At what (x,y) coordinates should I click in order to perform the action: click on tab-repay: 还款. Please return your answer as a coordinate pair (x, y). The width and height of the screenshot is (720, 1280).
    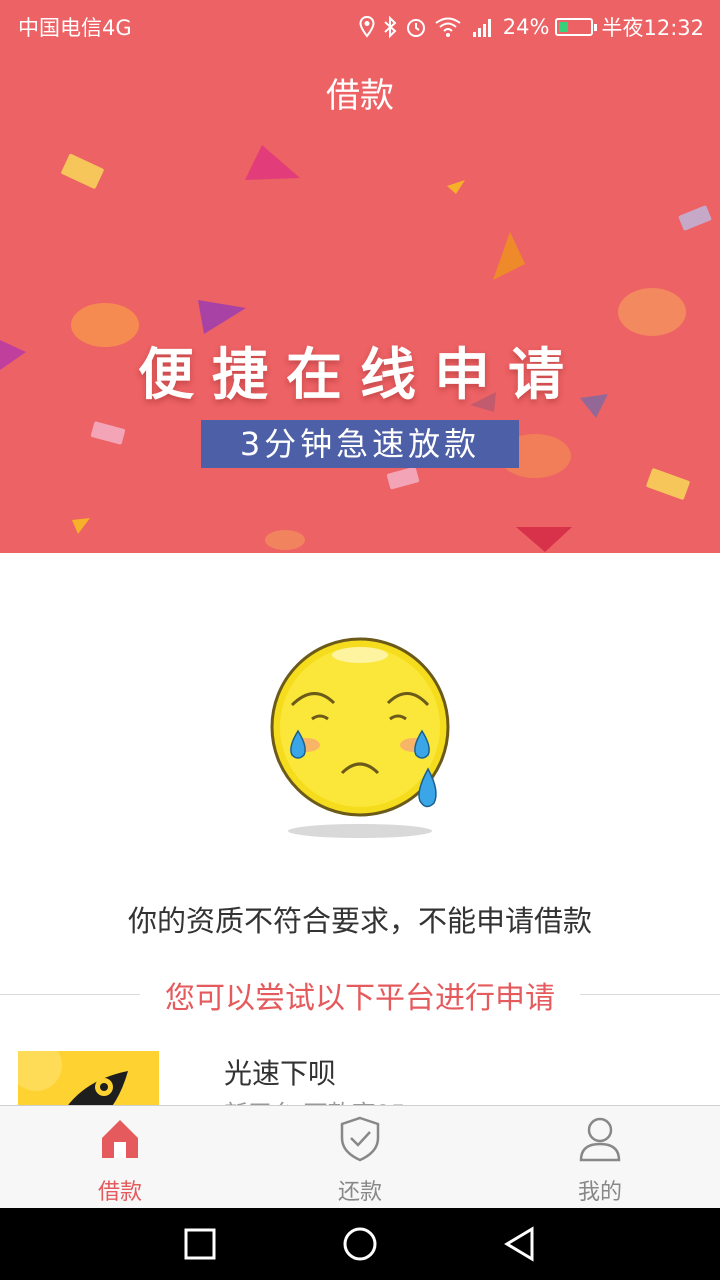
    Looking at the image, I should click on (360, 1157).